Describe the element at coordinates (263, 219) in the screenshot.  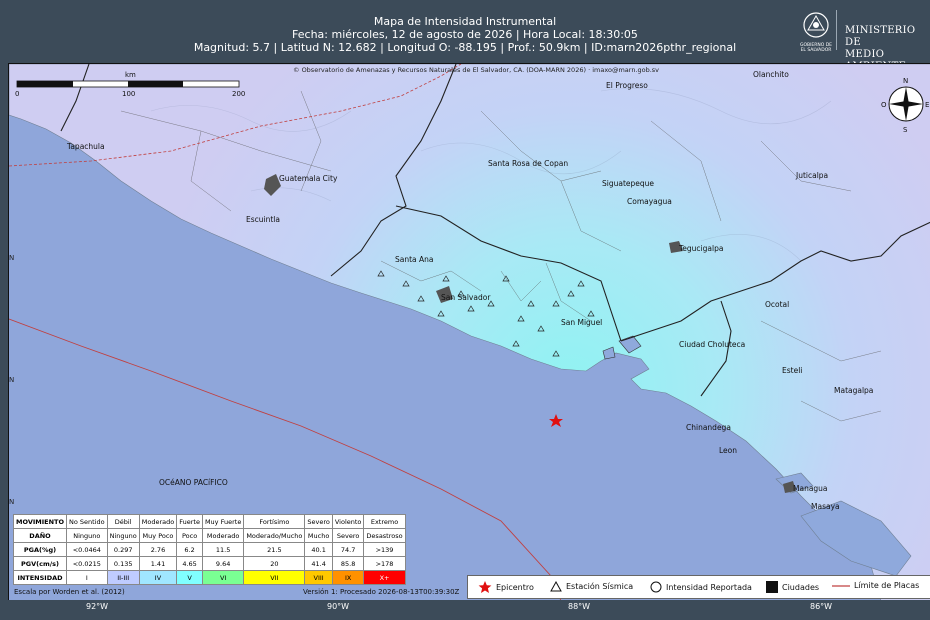
I see `label-escuintla: Escuintla` at that location.